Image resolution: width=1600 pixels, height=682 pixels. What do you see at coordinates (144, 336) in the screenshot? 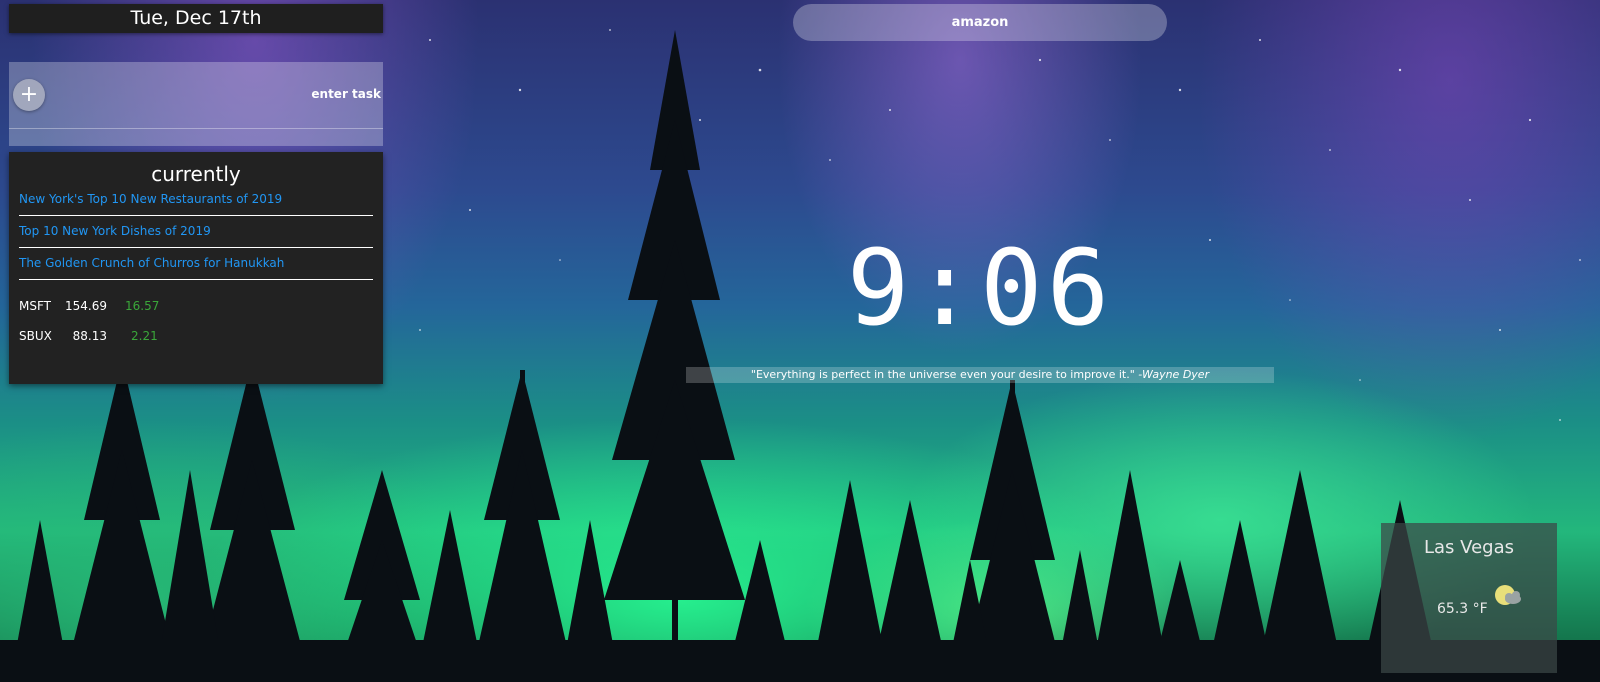
I see `stock-change: 2.21` at bounding box center [144, 336].